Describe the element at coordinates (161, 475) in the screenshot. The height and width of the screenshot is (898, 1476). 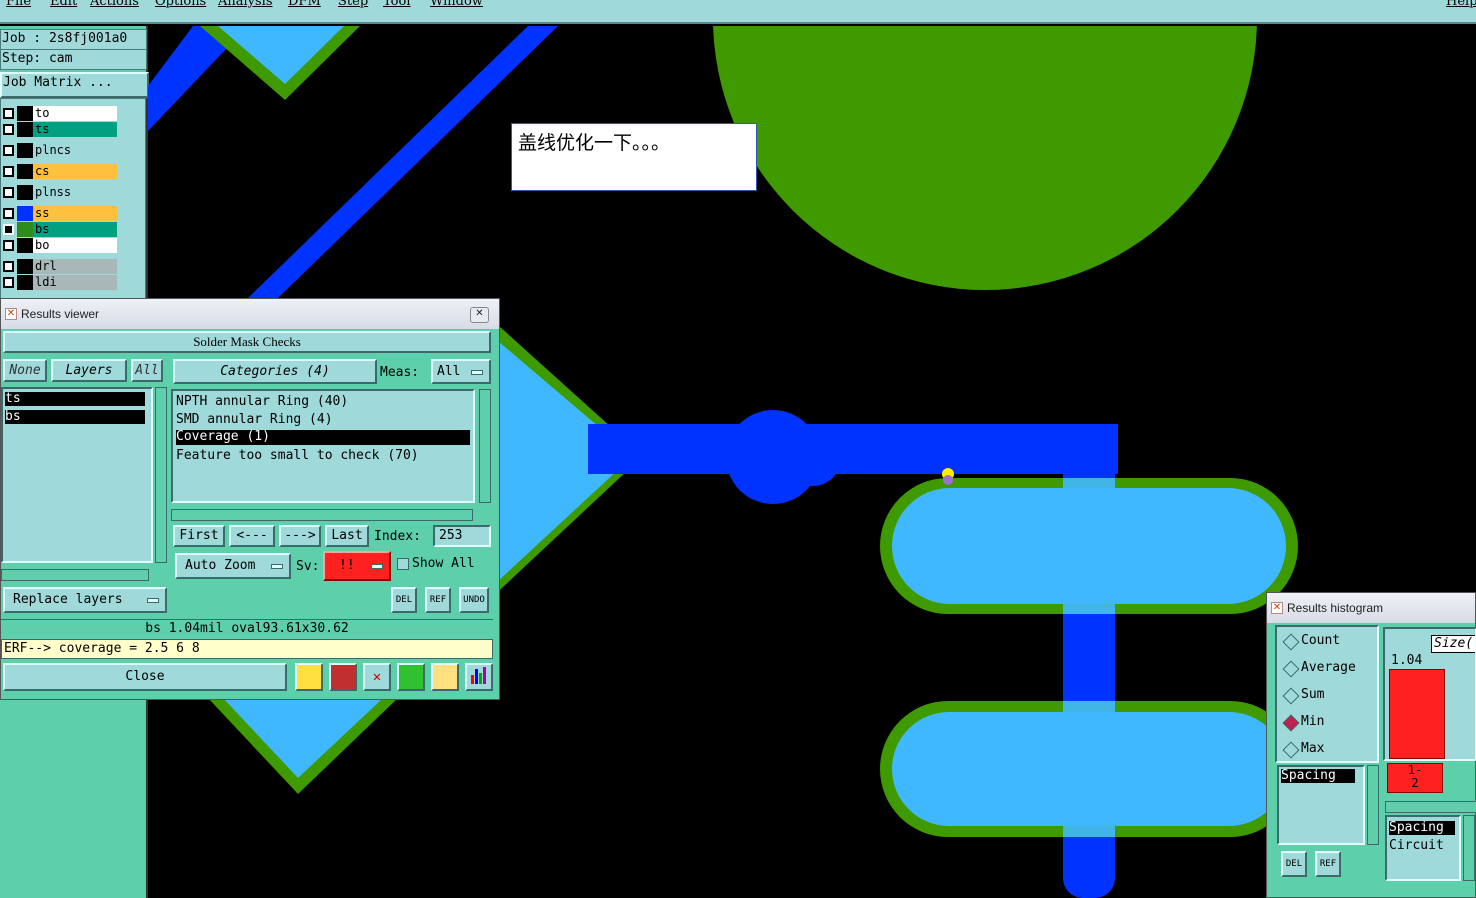
I see `layer-list-scrollbar` at that location.